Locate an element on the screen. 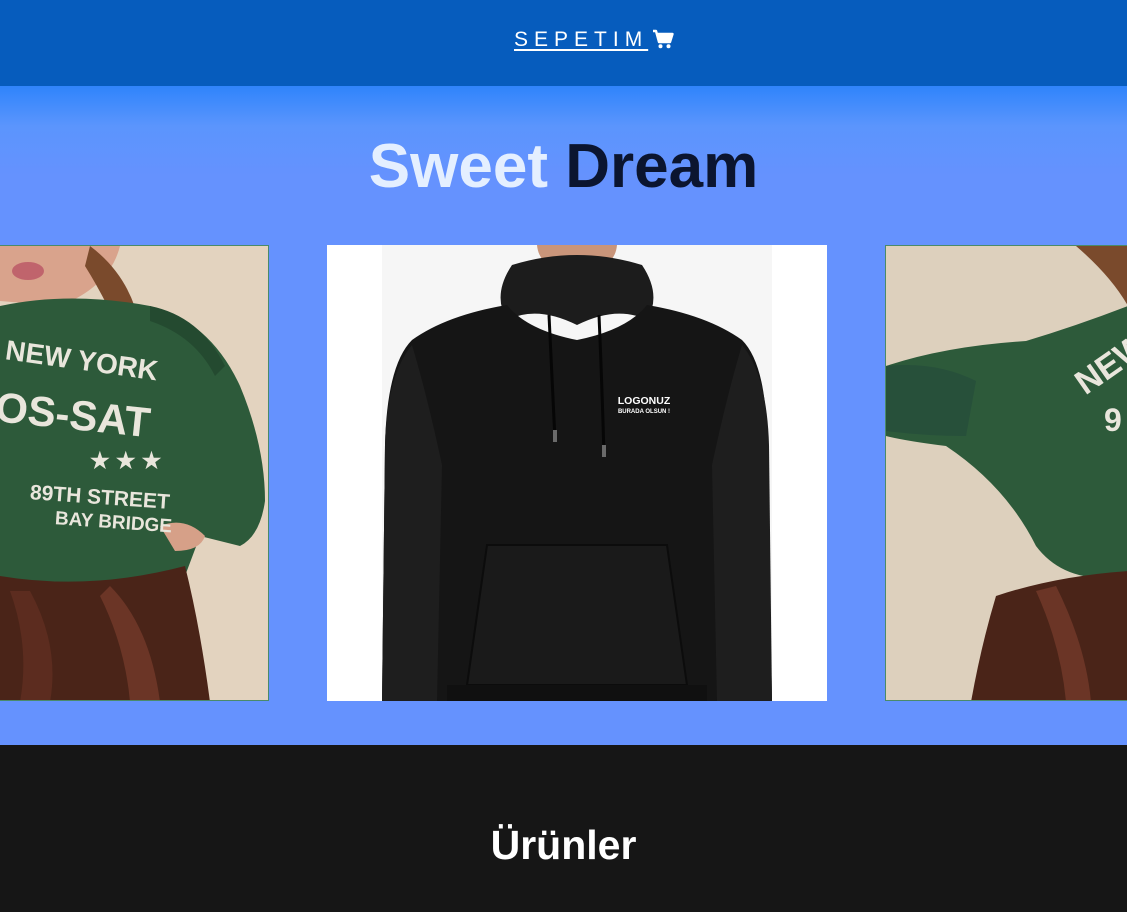  cart-link: SEPETIM is located at coordinates (594, 40).